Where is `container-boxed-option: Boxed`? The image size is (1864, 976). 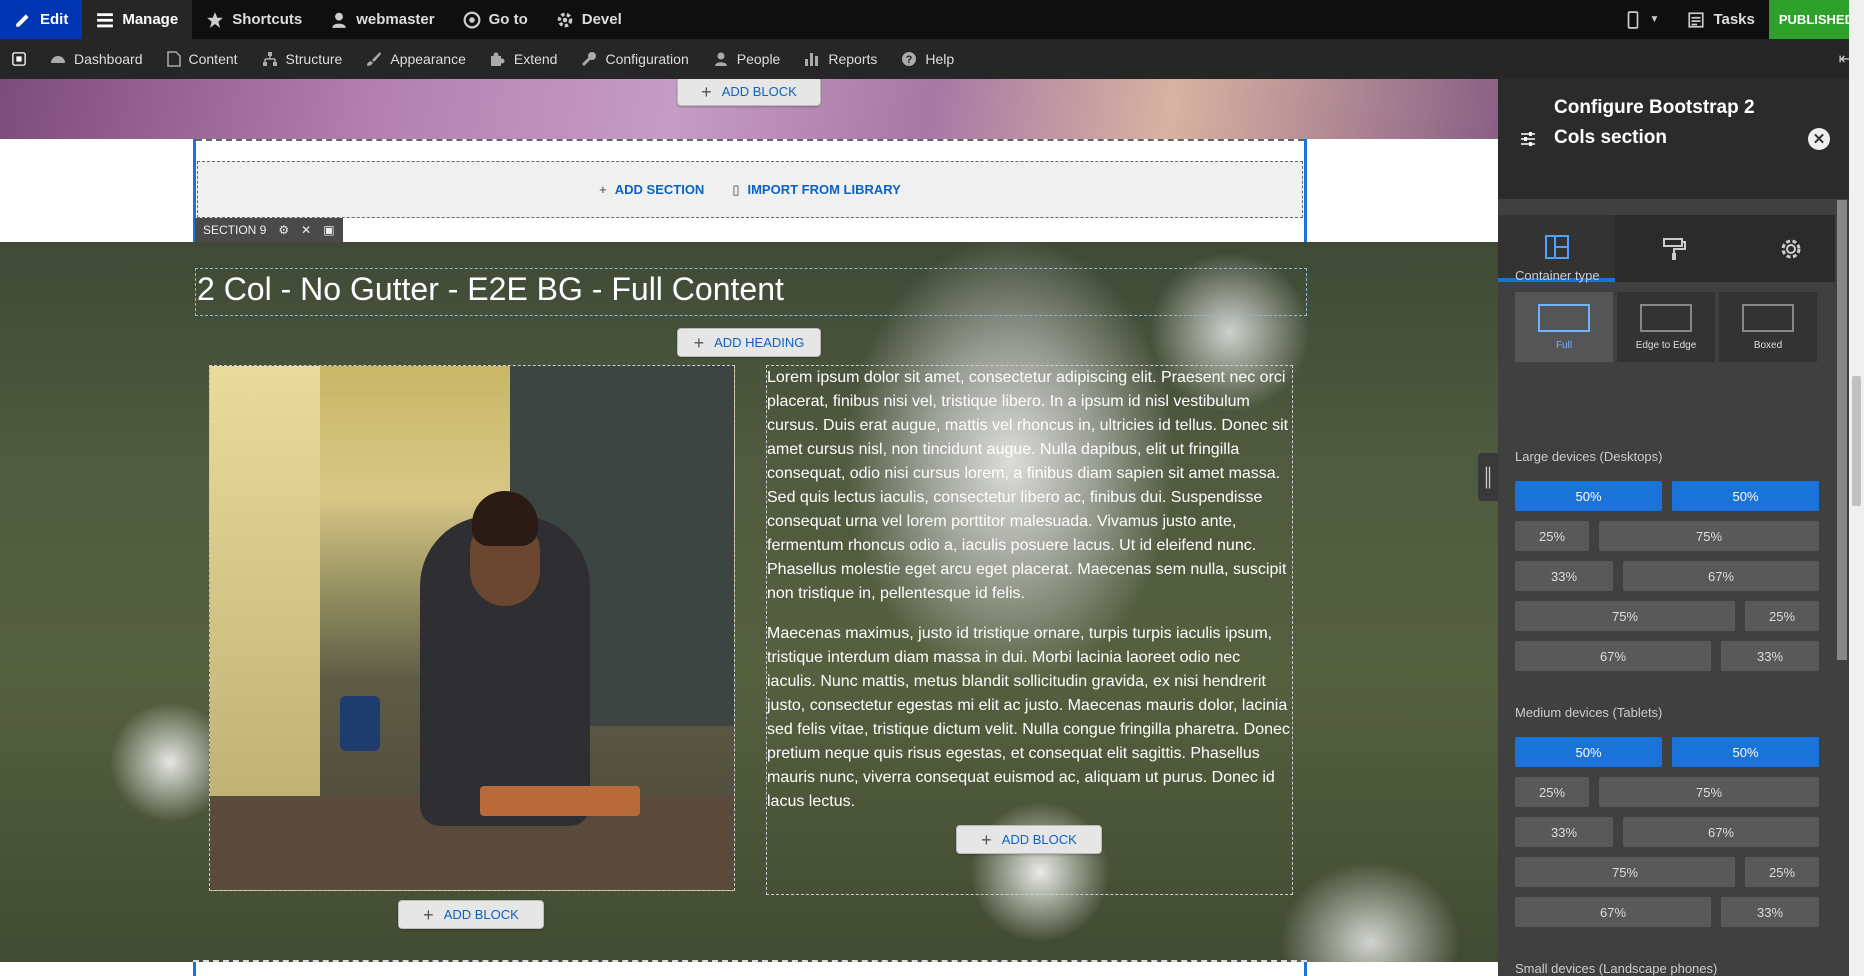 container-boxed-option: Boxed is located at coordinates (1768, 327).